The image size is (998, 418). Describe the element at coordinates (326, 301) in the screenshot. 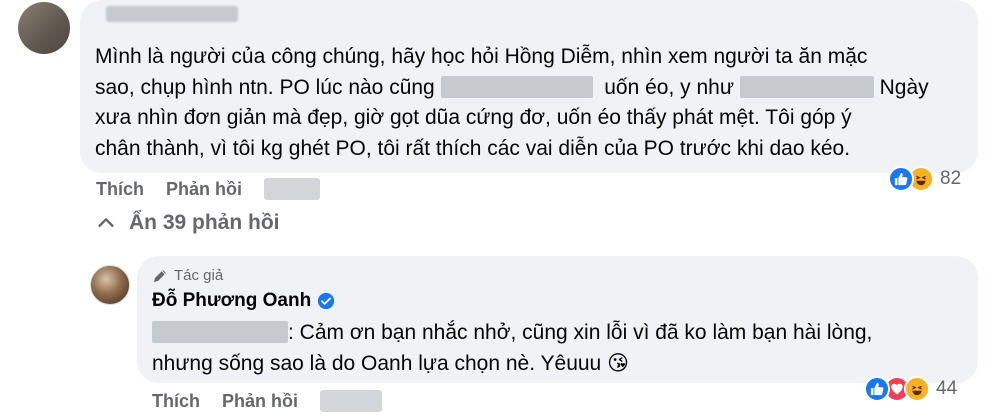

I see `verified-badge-icon` at that location.